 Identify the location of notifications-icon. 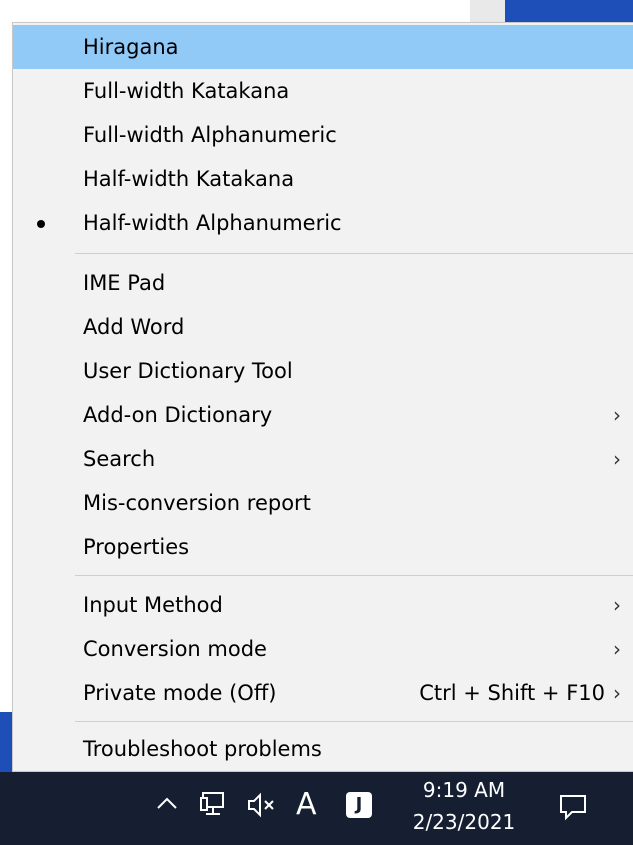
(573, 807).